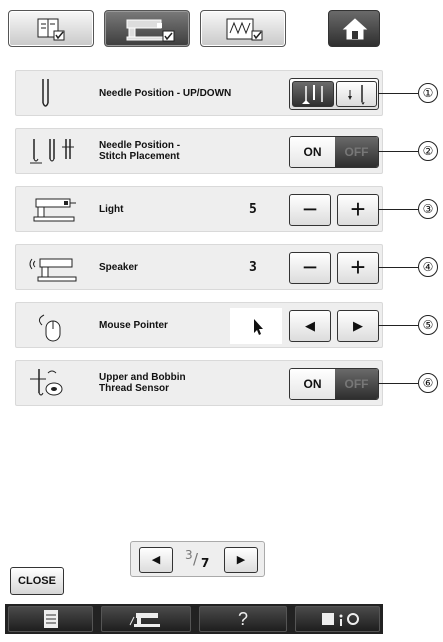 The height and width of the screenshot is (642, 443). What do you see at coordinates (52, 151) in the screenshot?
I see `needle-placement-icon` at bounding box center [52, 151].